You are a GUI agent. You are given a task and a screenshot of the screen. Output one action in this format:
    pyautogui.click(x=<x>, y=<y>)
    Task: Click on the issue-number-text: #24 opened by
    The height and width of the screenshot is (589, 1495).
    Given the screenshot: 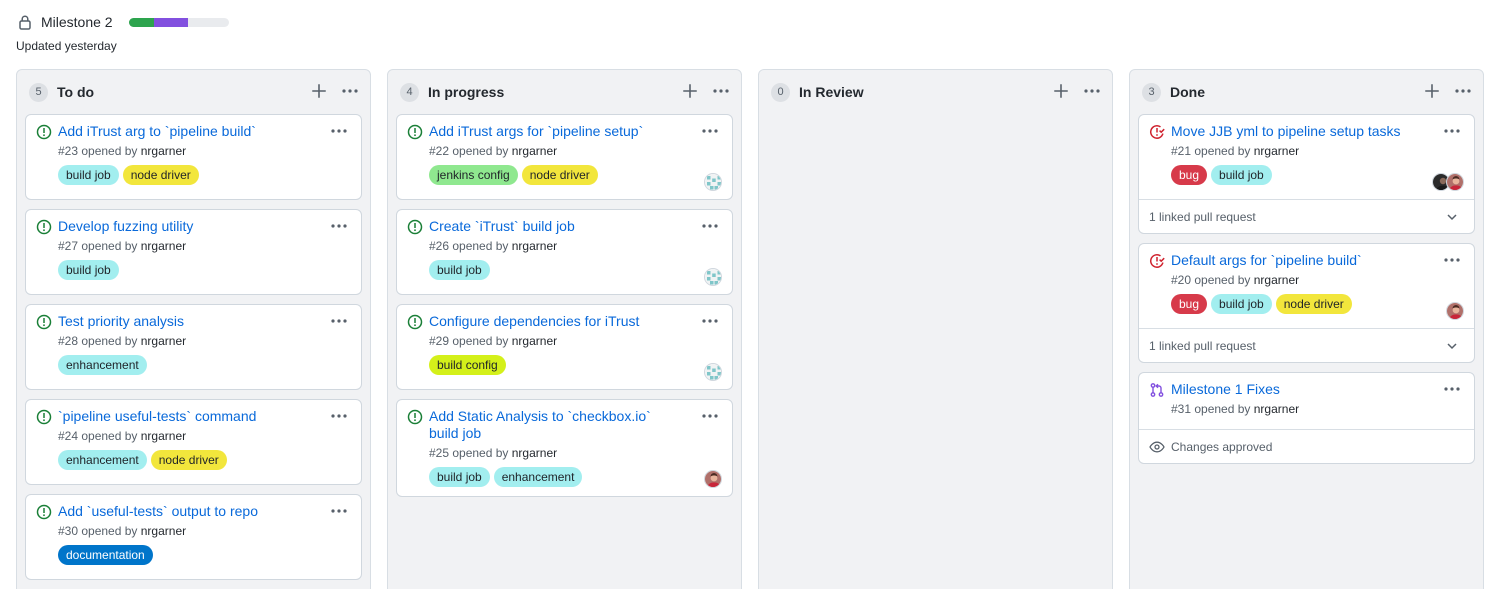 What is the action you would take?
    pyautogui.click(x=98, y=436)
    